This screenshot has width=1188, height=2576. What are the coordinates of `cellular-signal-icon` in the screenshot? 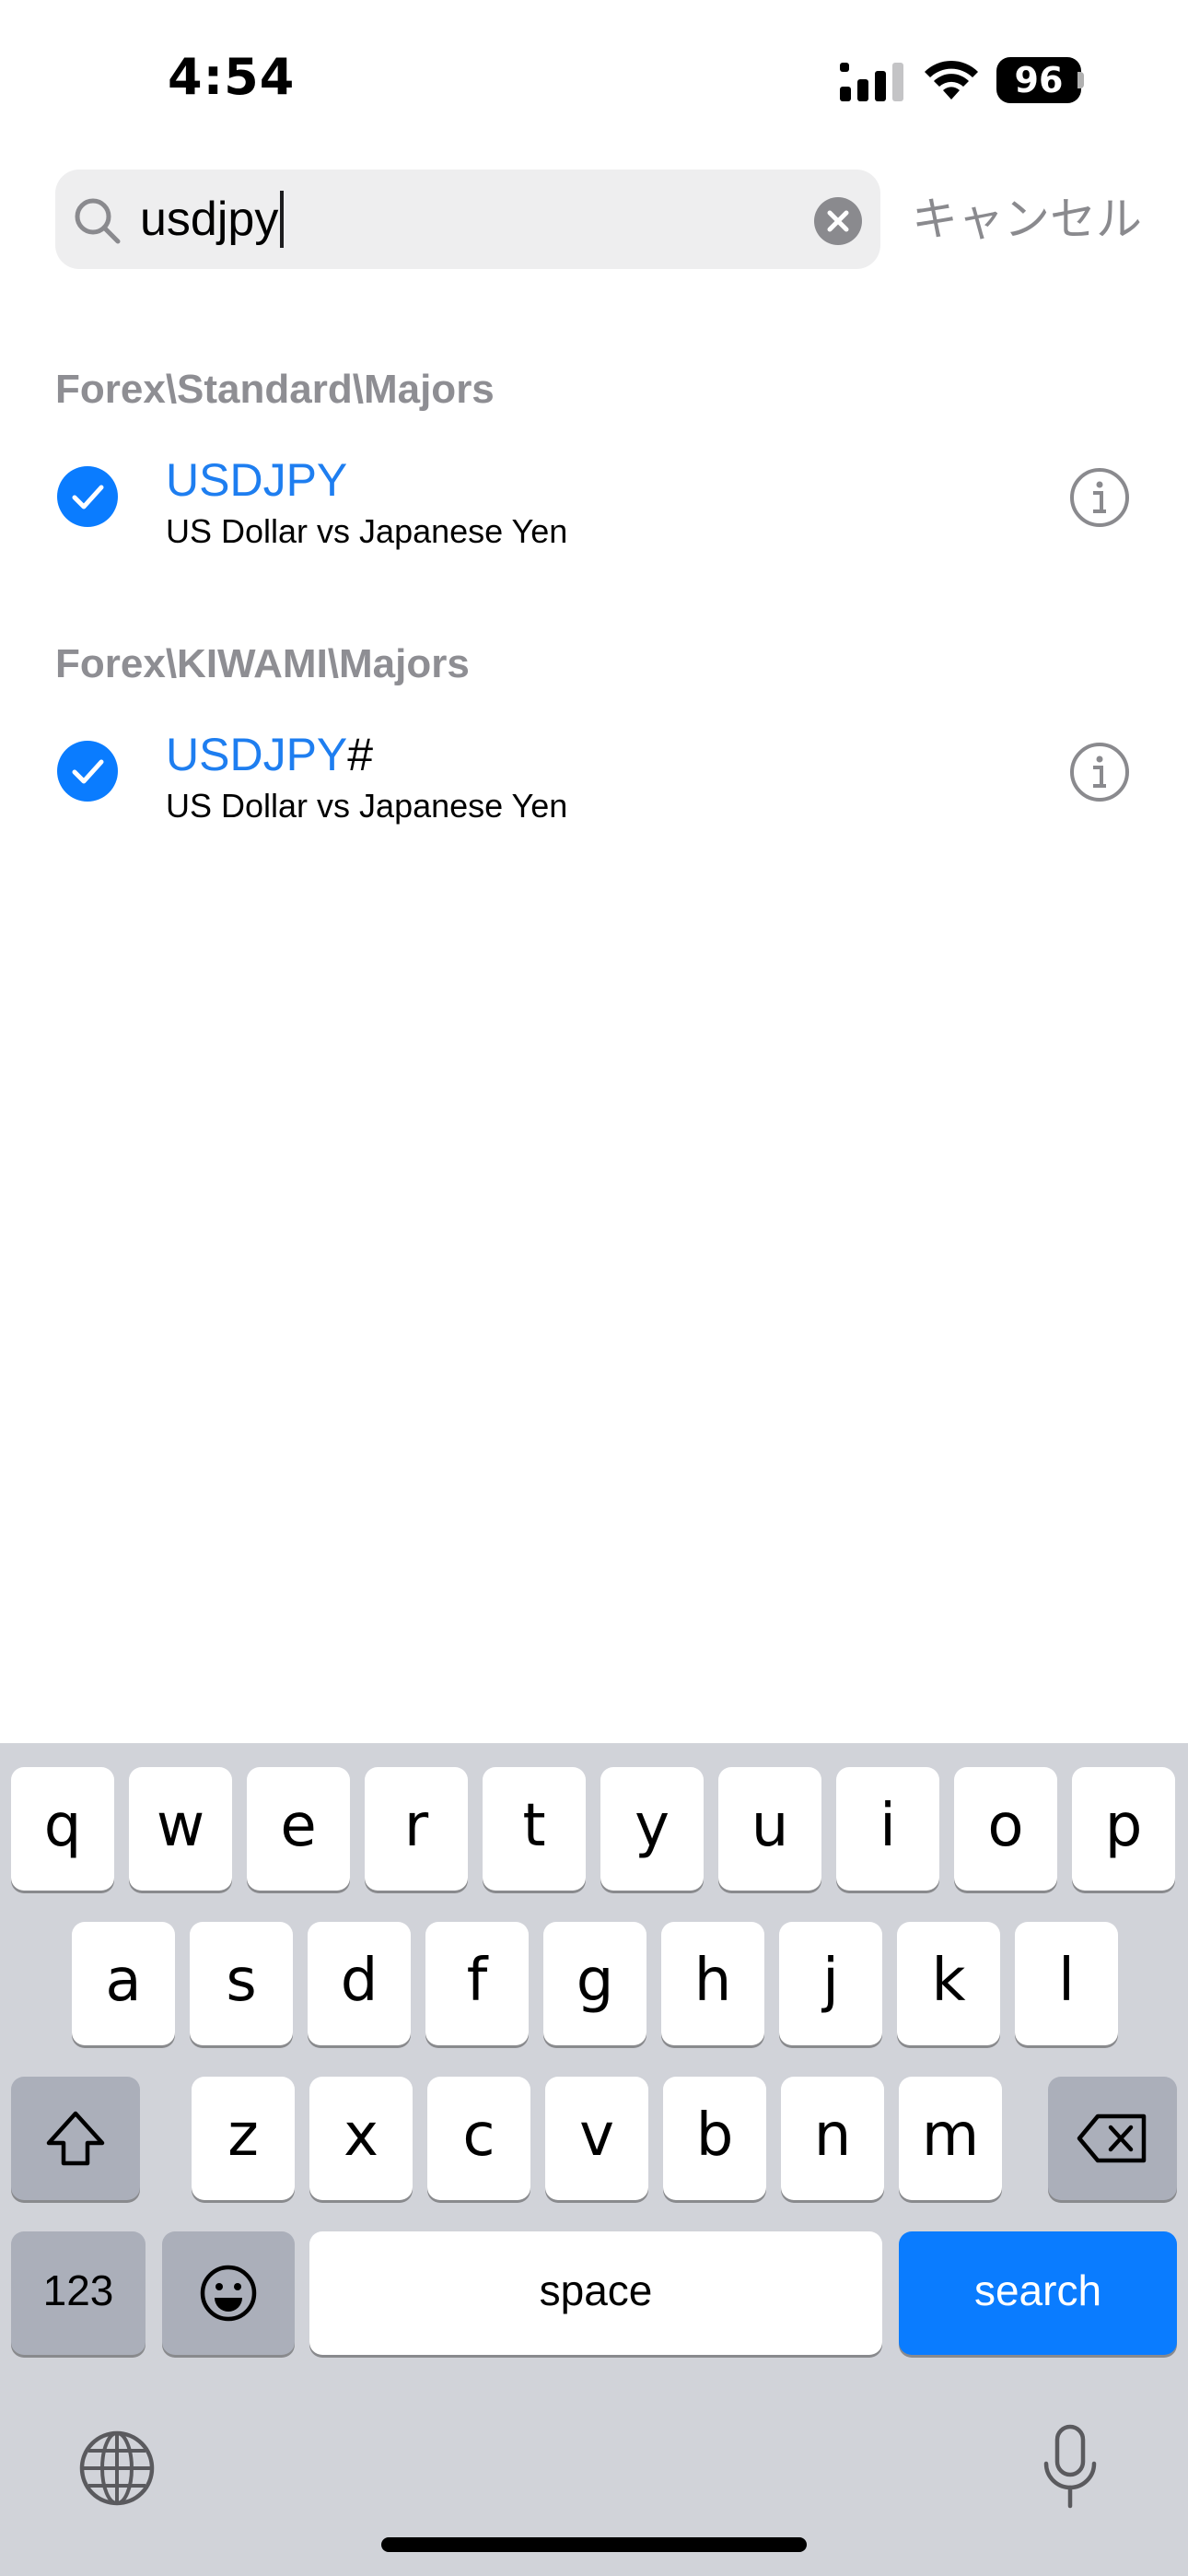 It's located at (871, 82).